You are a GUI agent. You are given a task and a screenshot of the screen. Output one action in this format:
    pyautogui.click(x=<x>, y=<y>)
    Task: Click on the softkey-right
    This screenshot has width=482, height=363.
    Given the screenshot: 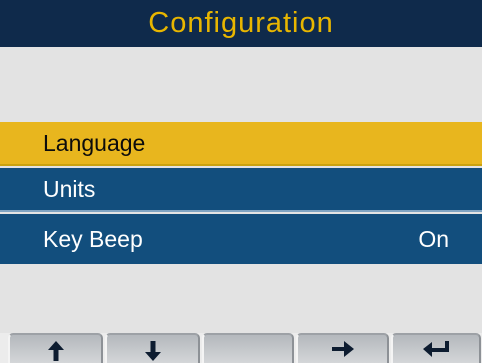 What is the action you would take?
    pyautogui.click(x=342, y=348)
    